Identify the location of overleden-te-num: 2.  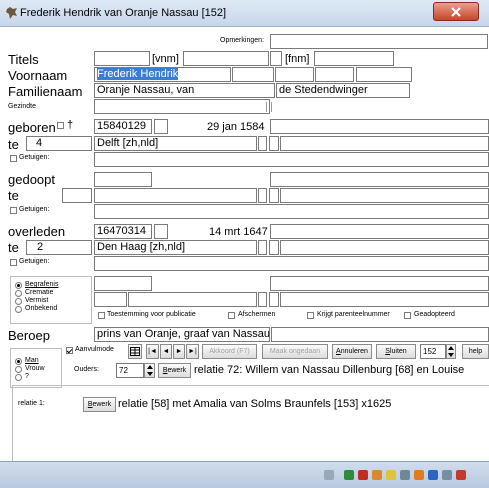
(59, 247).